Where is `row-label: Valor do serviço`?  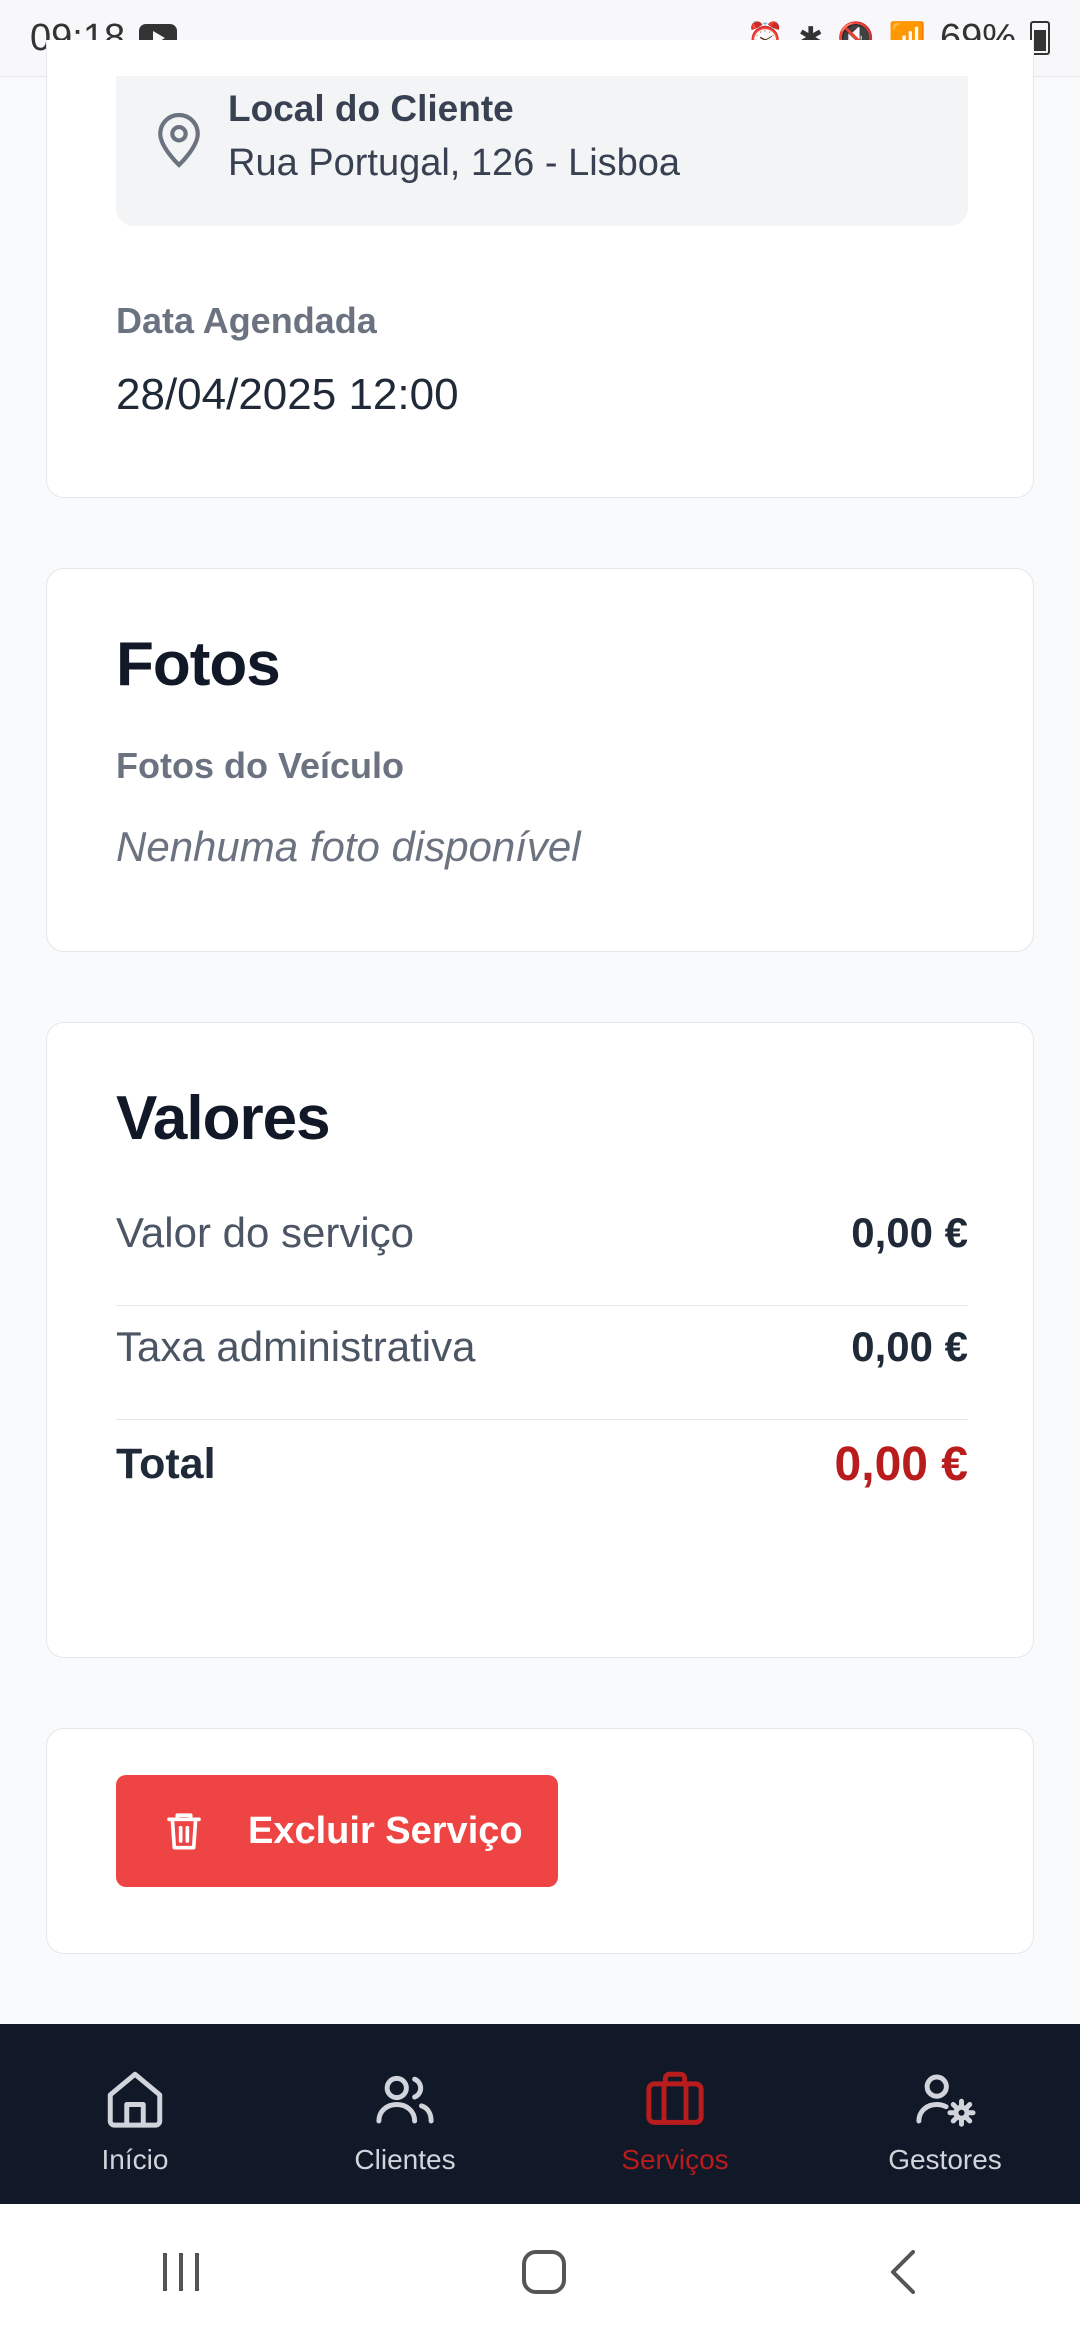 row-label: Valor do serviço is located at coordinates (265, 1232).